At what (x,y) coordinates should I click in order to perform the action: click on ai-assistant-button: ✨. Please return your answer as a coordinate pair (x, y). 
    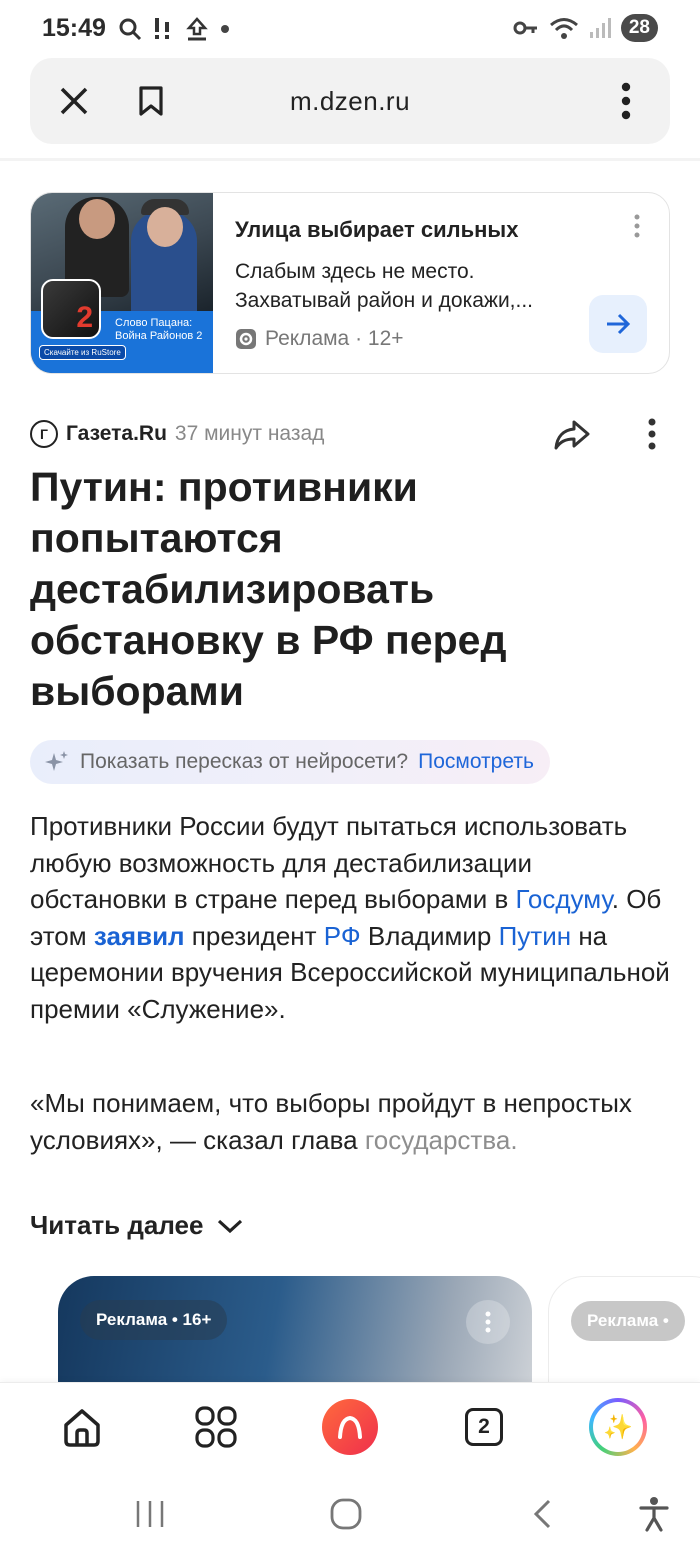
    Looking at the image, I should click on (618, 1427).